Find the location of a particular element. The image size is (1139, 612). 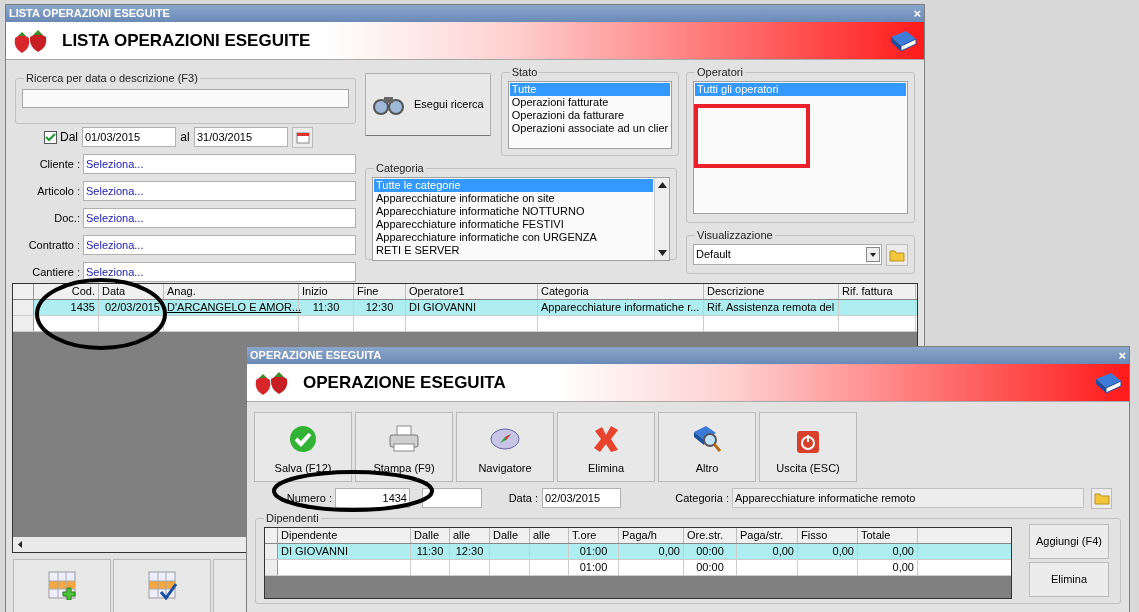

table-cell-text: 12:30 is located at coordinates (469, 551).